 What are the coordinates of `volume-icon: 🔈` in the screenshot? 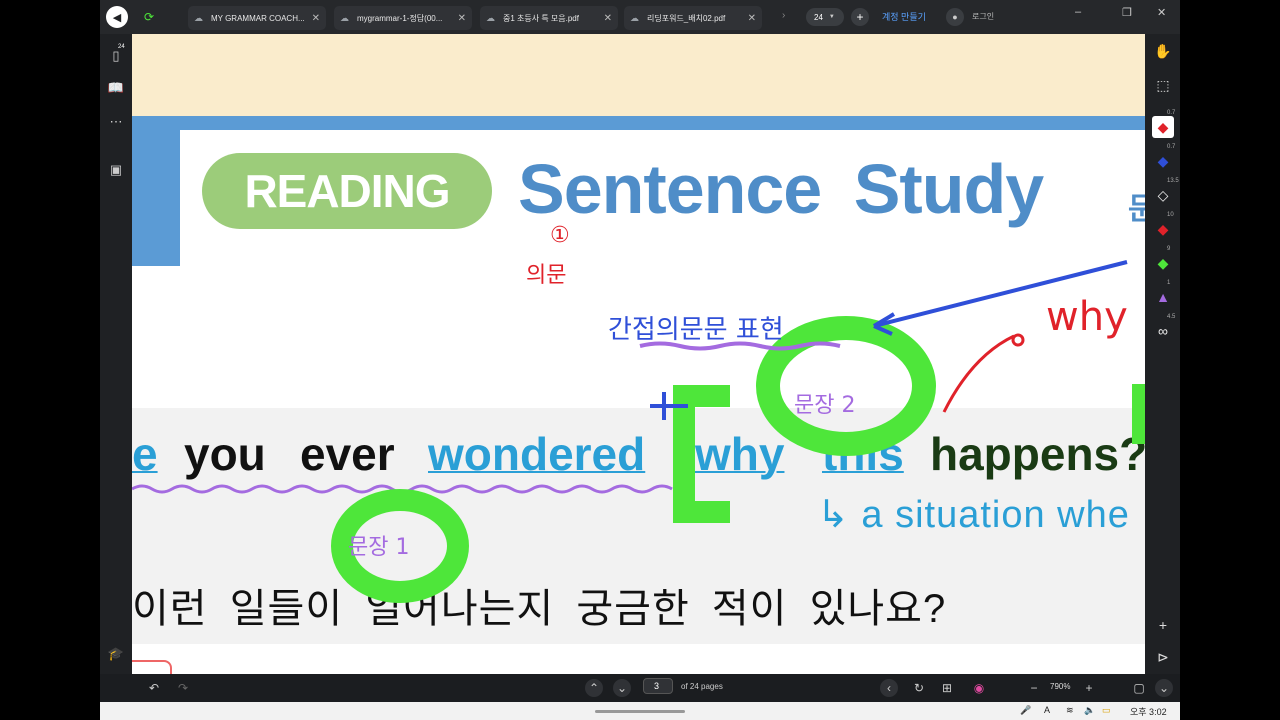 It's located at (1090, 710).